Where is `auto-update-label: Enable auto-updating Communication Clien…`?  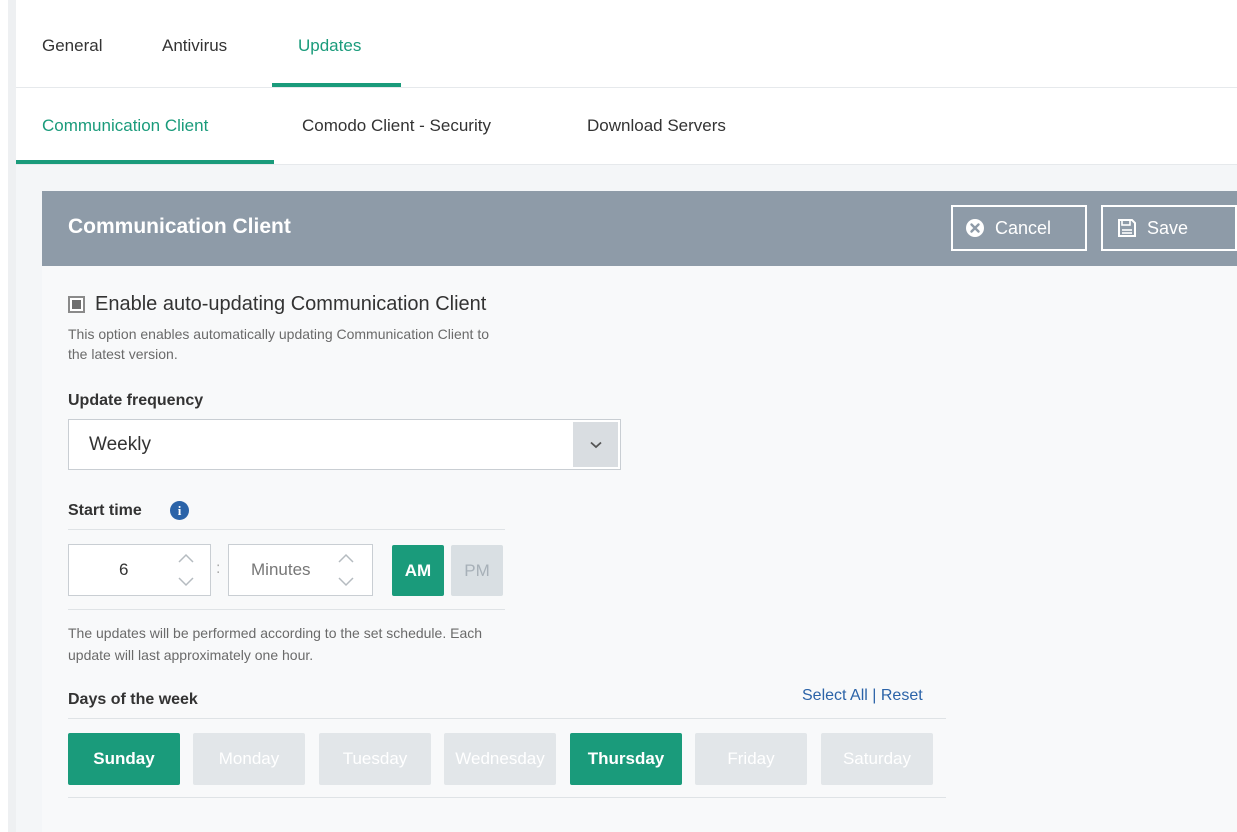
auto-update-label: Enable auto-updating Communication Clien… is located at coordinates (291, 304).